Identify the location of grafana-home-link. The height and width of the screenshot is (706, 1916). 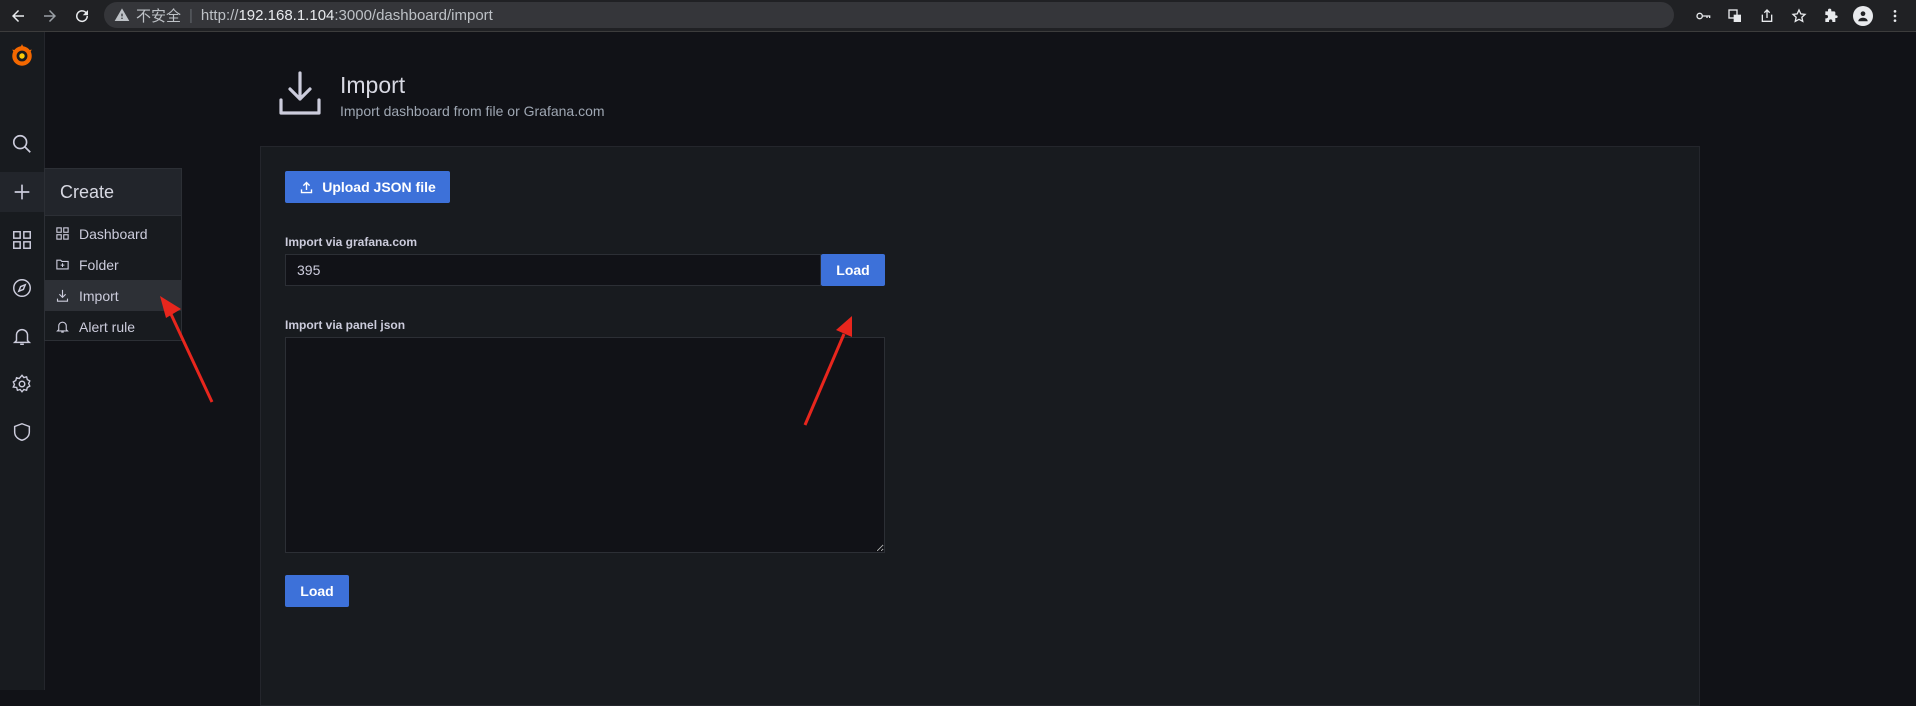
(22, 56).